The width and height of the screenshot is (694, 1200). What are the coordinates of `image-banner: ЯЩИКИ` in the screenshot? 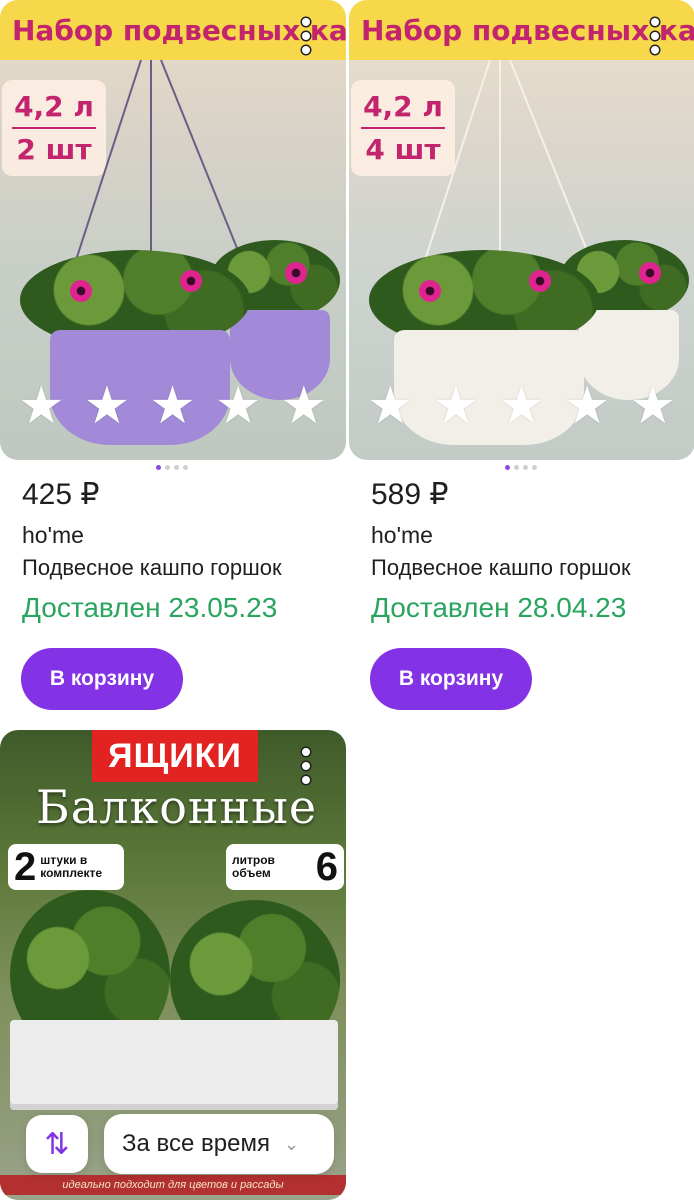 It's located at (175, 756).